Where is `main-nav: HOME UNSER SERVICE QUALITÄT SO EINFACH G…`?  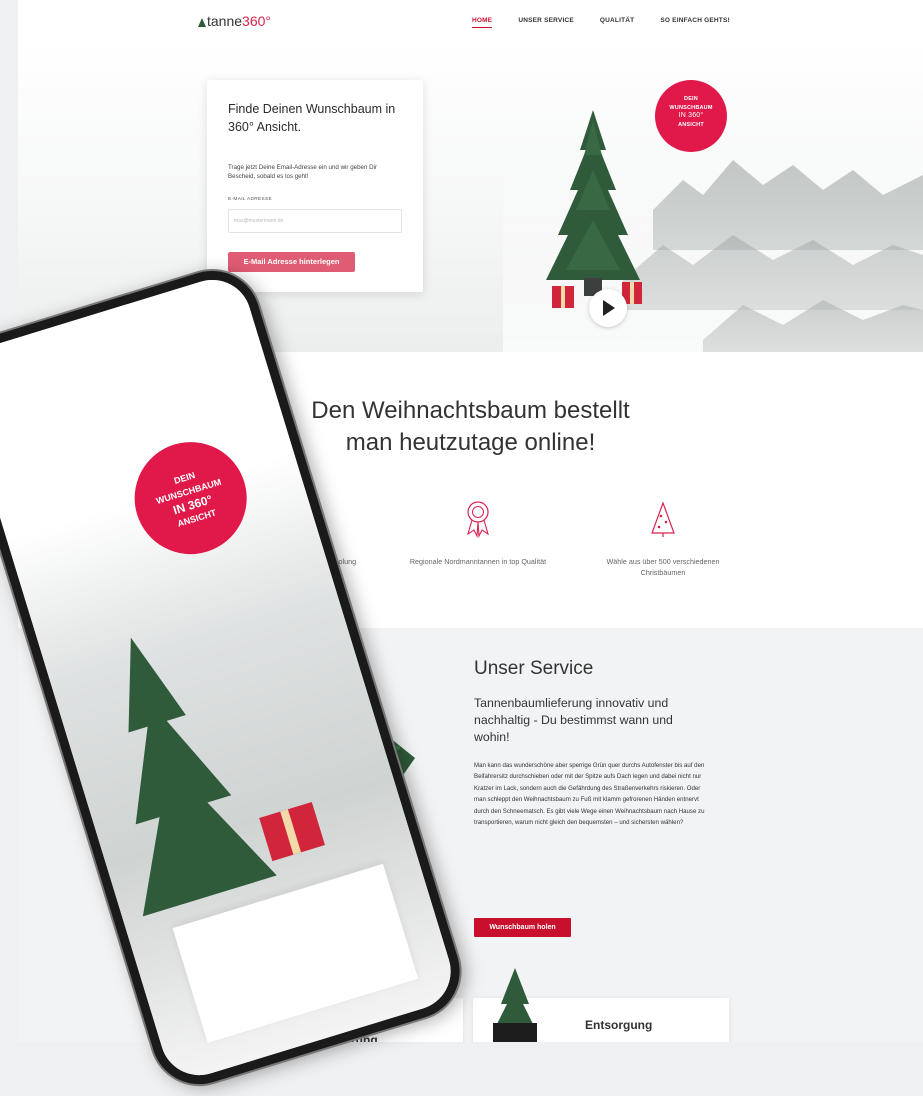
main-nav: HOME UNSER SERVICE QUALITÄT SO EINFACH G… is located at coordinates (601, 22).